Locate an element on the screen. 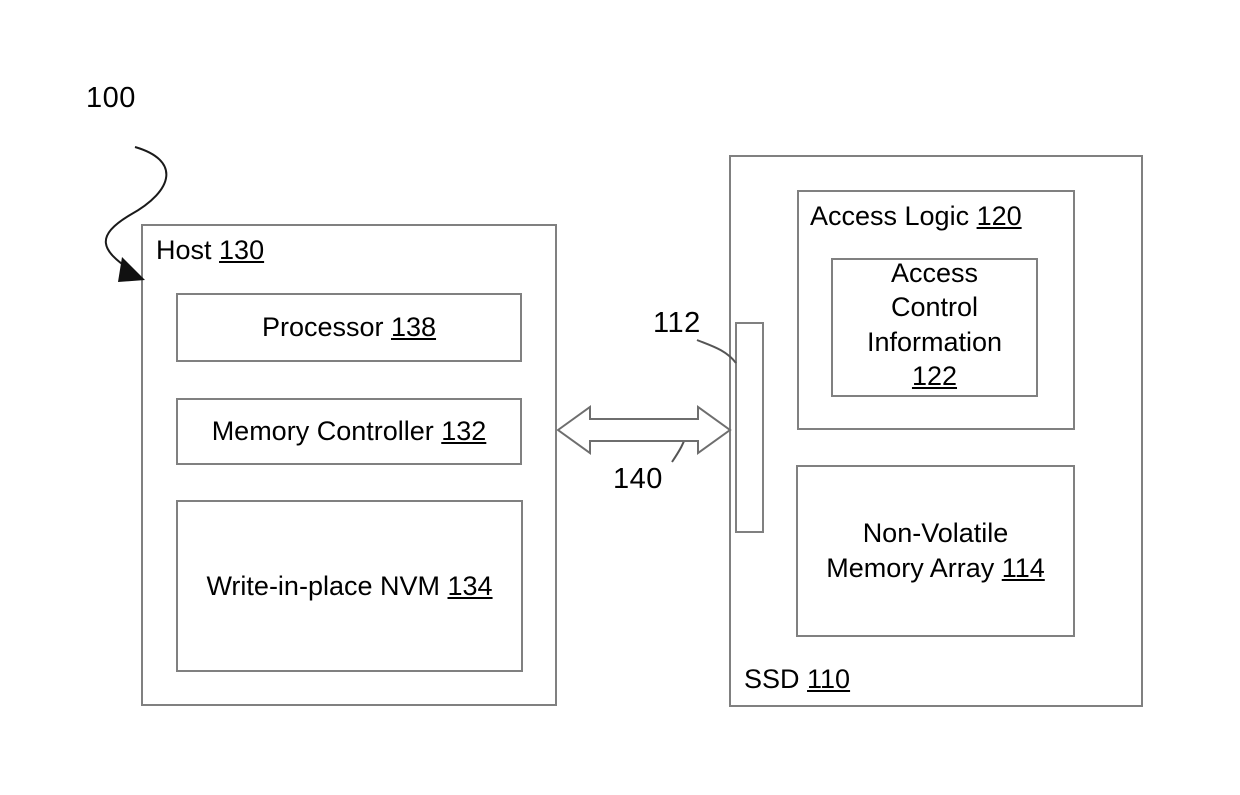 Image resolution: width=1240 pixels, height=795 pixels. host-label-ref: 130 is located at coordinates (242, 250).